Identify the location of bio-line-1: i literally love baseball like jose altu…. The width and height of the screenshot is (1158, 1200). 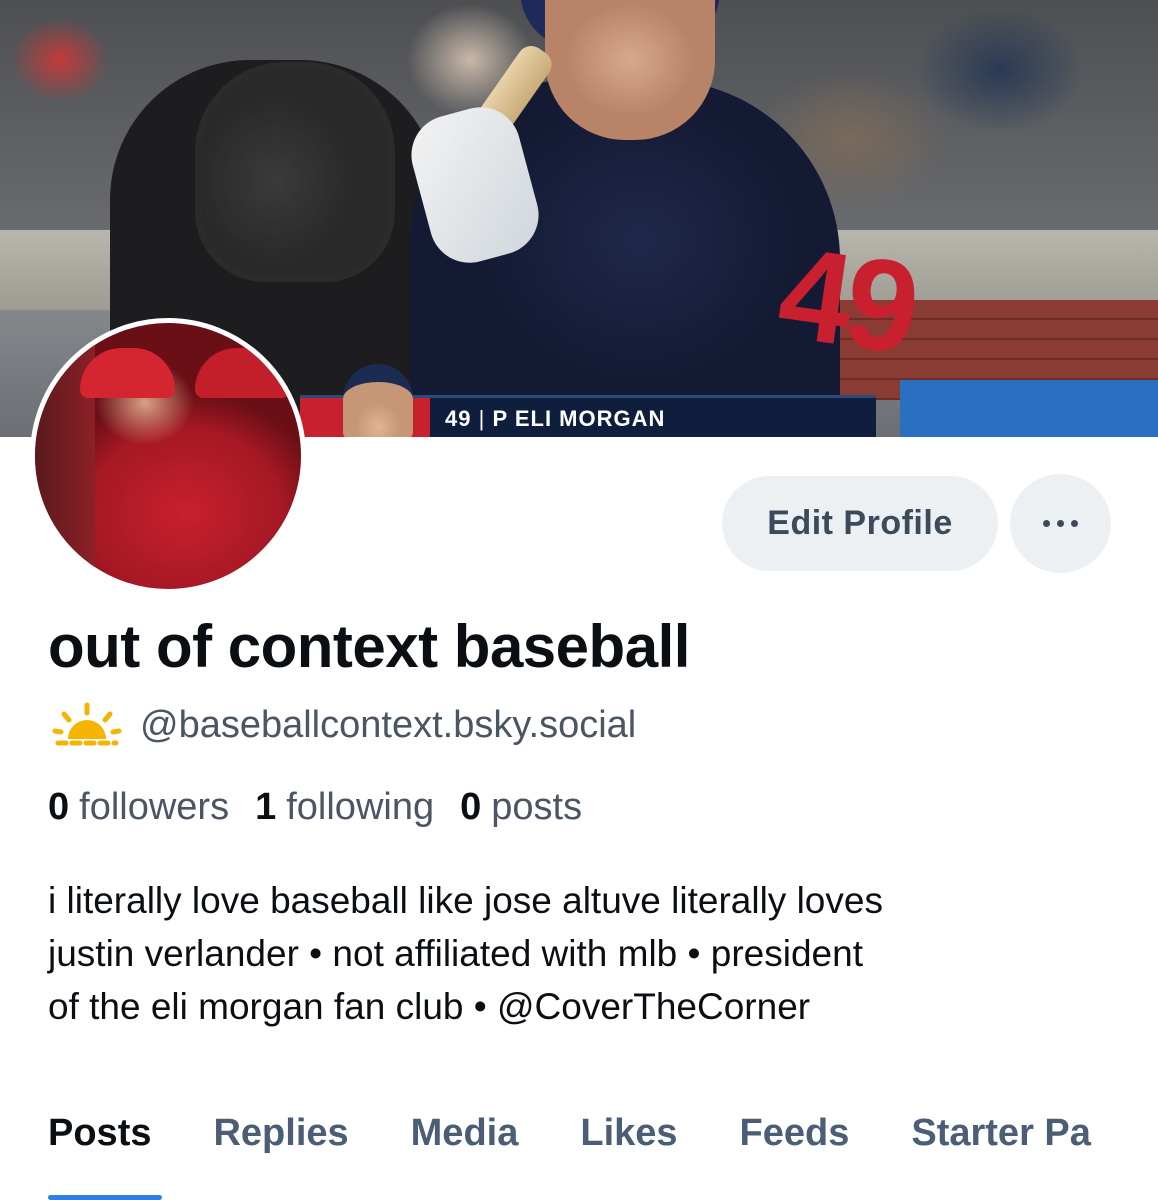
(465, 900).